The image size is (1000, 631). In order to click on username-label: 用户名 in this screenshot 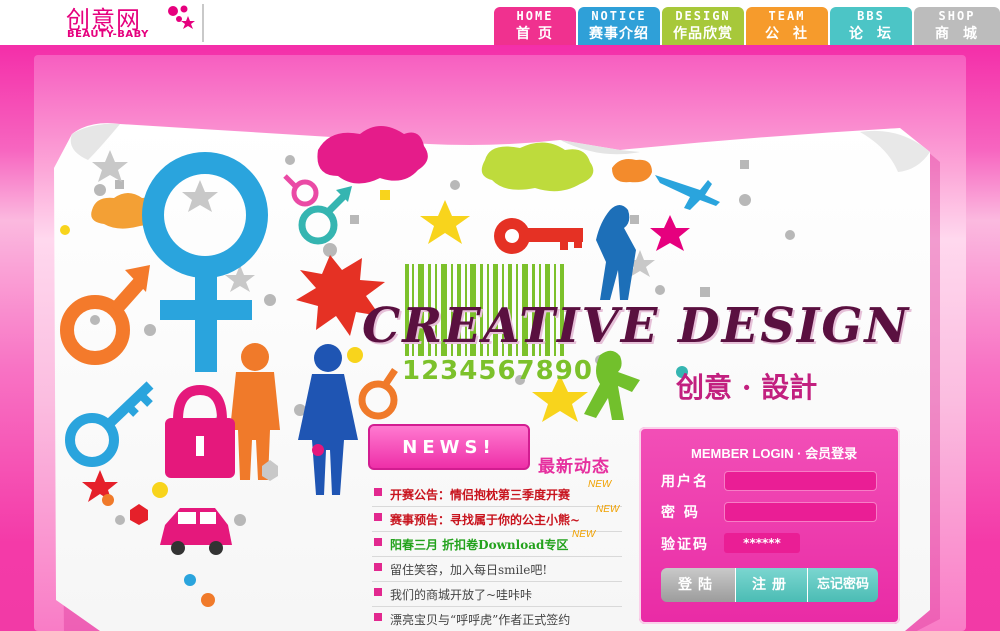, I will do `click(685, 482)`.